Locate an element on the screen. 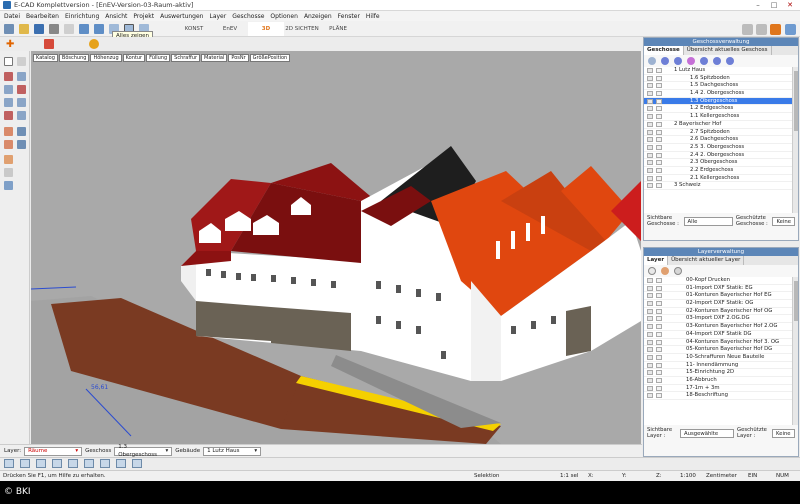 This screenshot has height=504, width=800. close-button: ✕ is located at coordinates (790, 5).